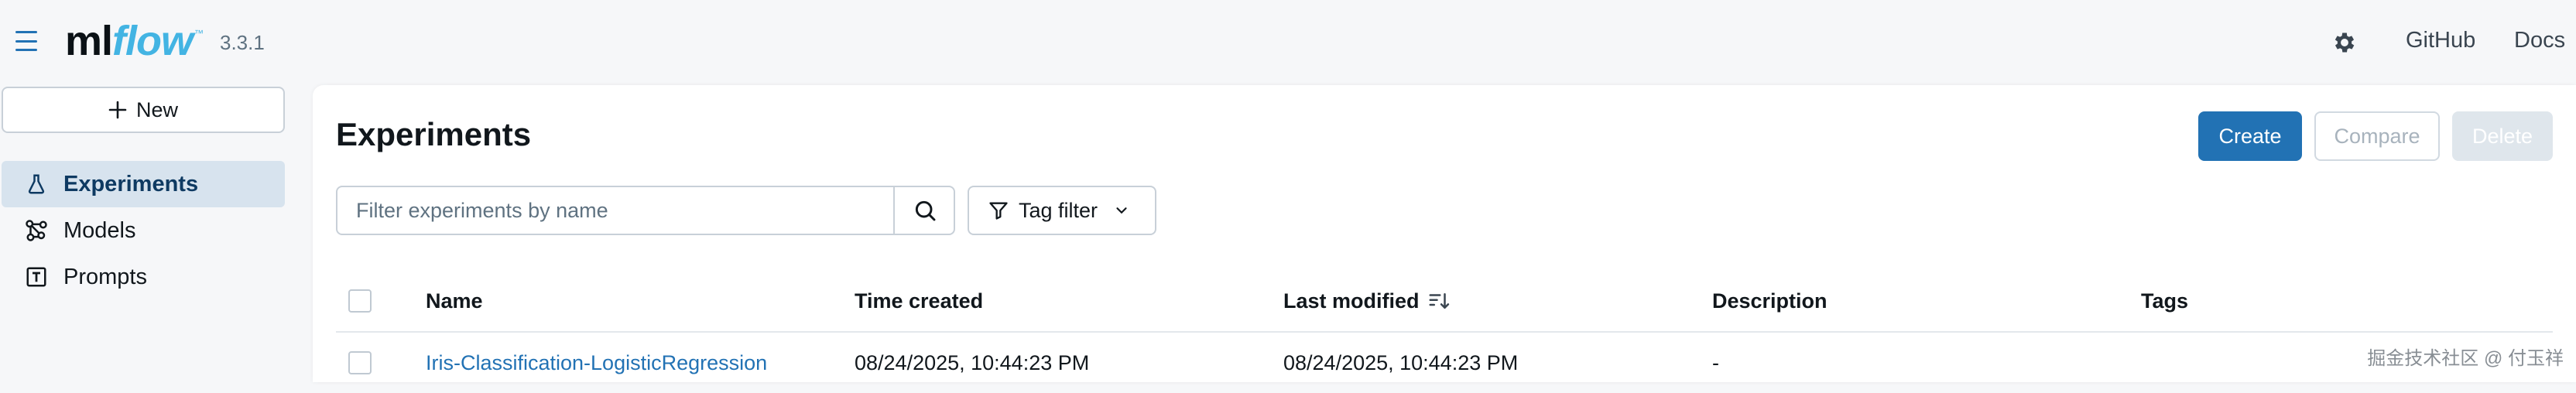 The height and width of the screenshot is (393, 2576). What do you see at coordinates (360, 301) in the screenshot?
I see `select-all-checkbox` at bounding box center [360, 301].